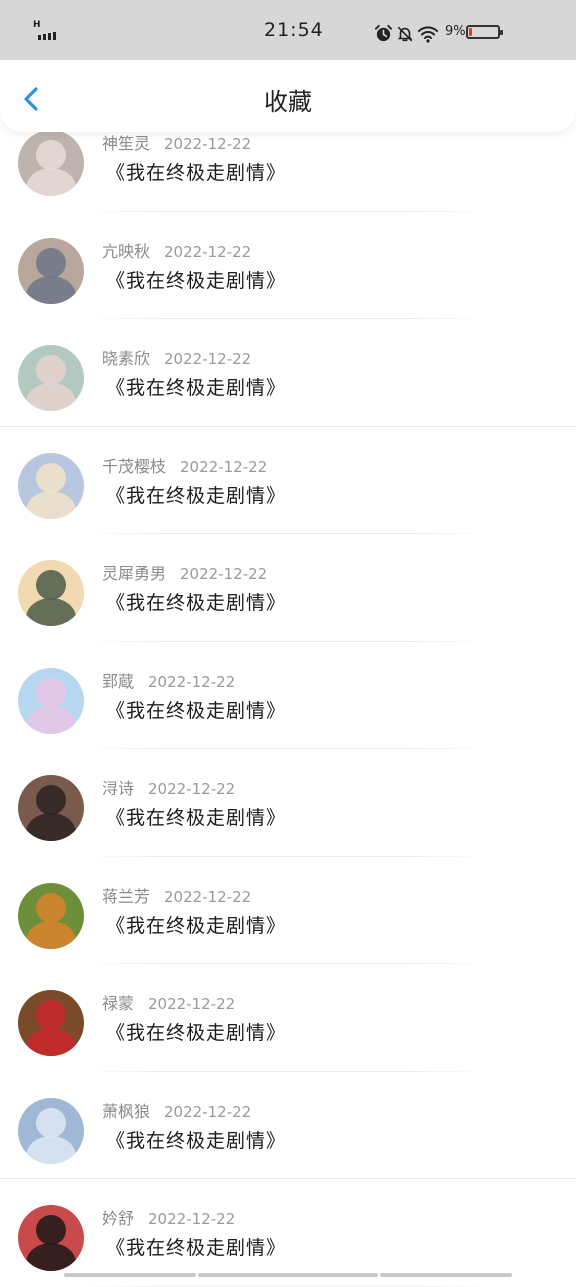  I want to click on item-meta: 浔诗 2022-12-22, so click(169, 786).